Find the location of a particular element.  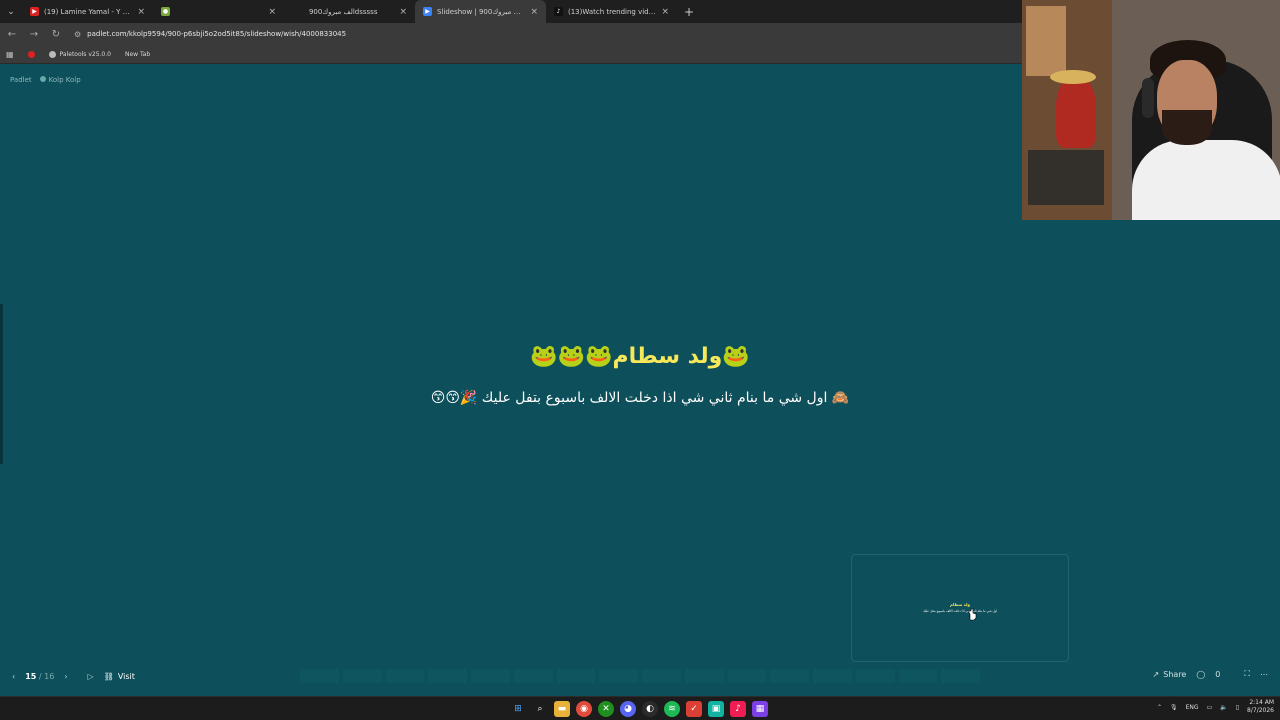

previous-slide-icon: ‹ is located at coordinates (13, 676).